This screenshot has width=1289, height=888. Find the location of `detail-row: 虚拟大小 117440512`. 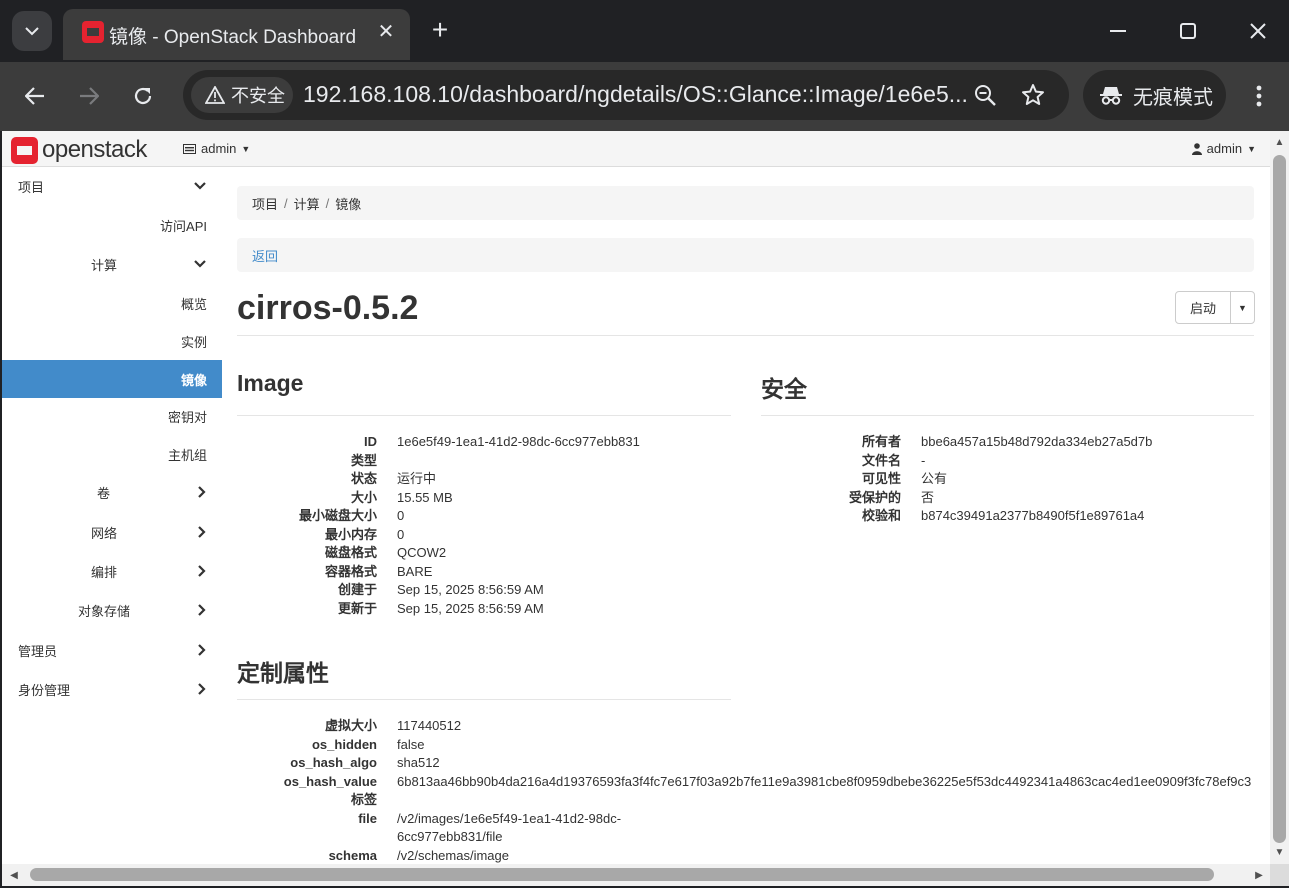

detail-row: 虚拟大小 117440512 is located at coordinates (744, 726).